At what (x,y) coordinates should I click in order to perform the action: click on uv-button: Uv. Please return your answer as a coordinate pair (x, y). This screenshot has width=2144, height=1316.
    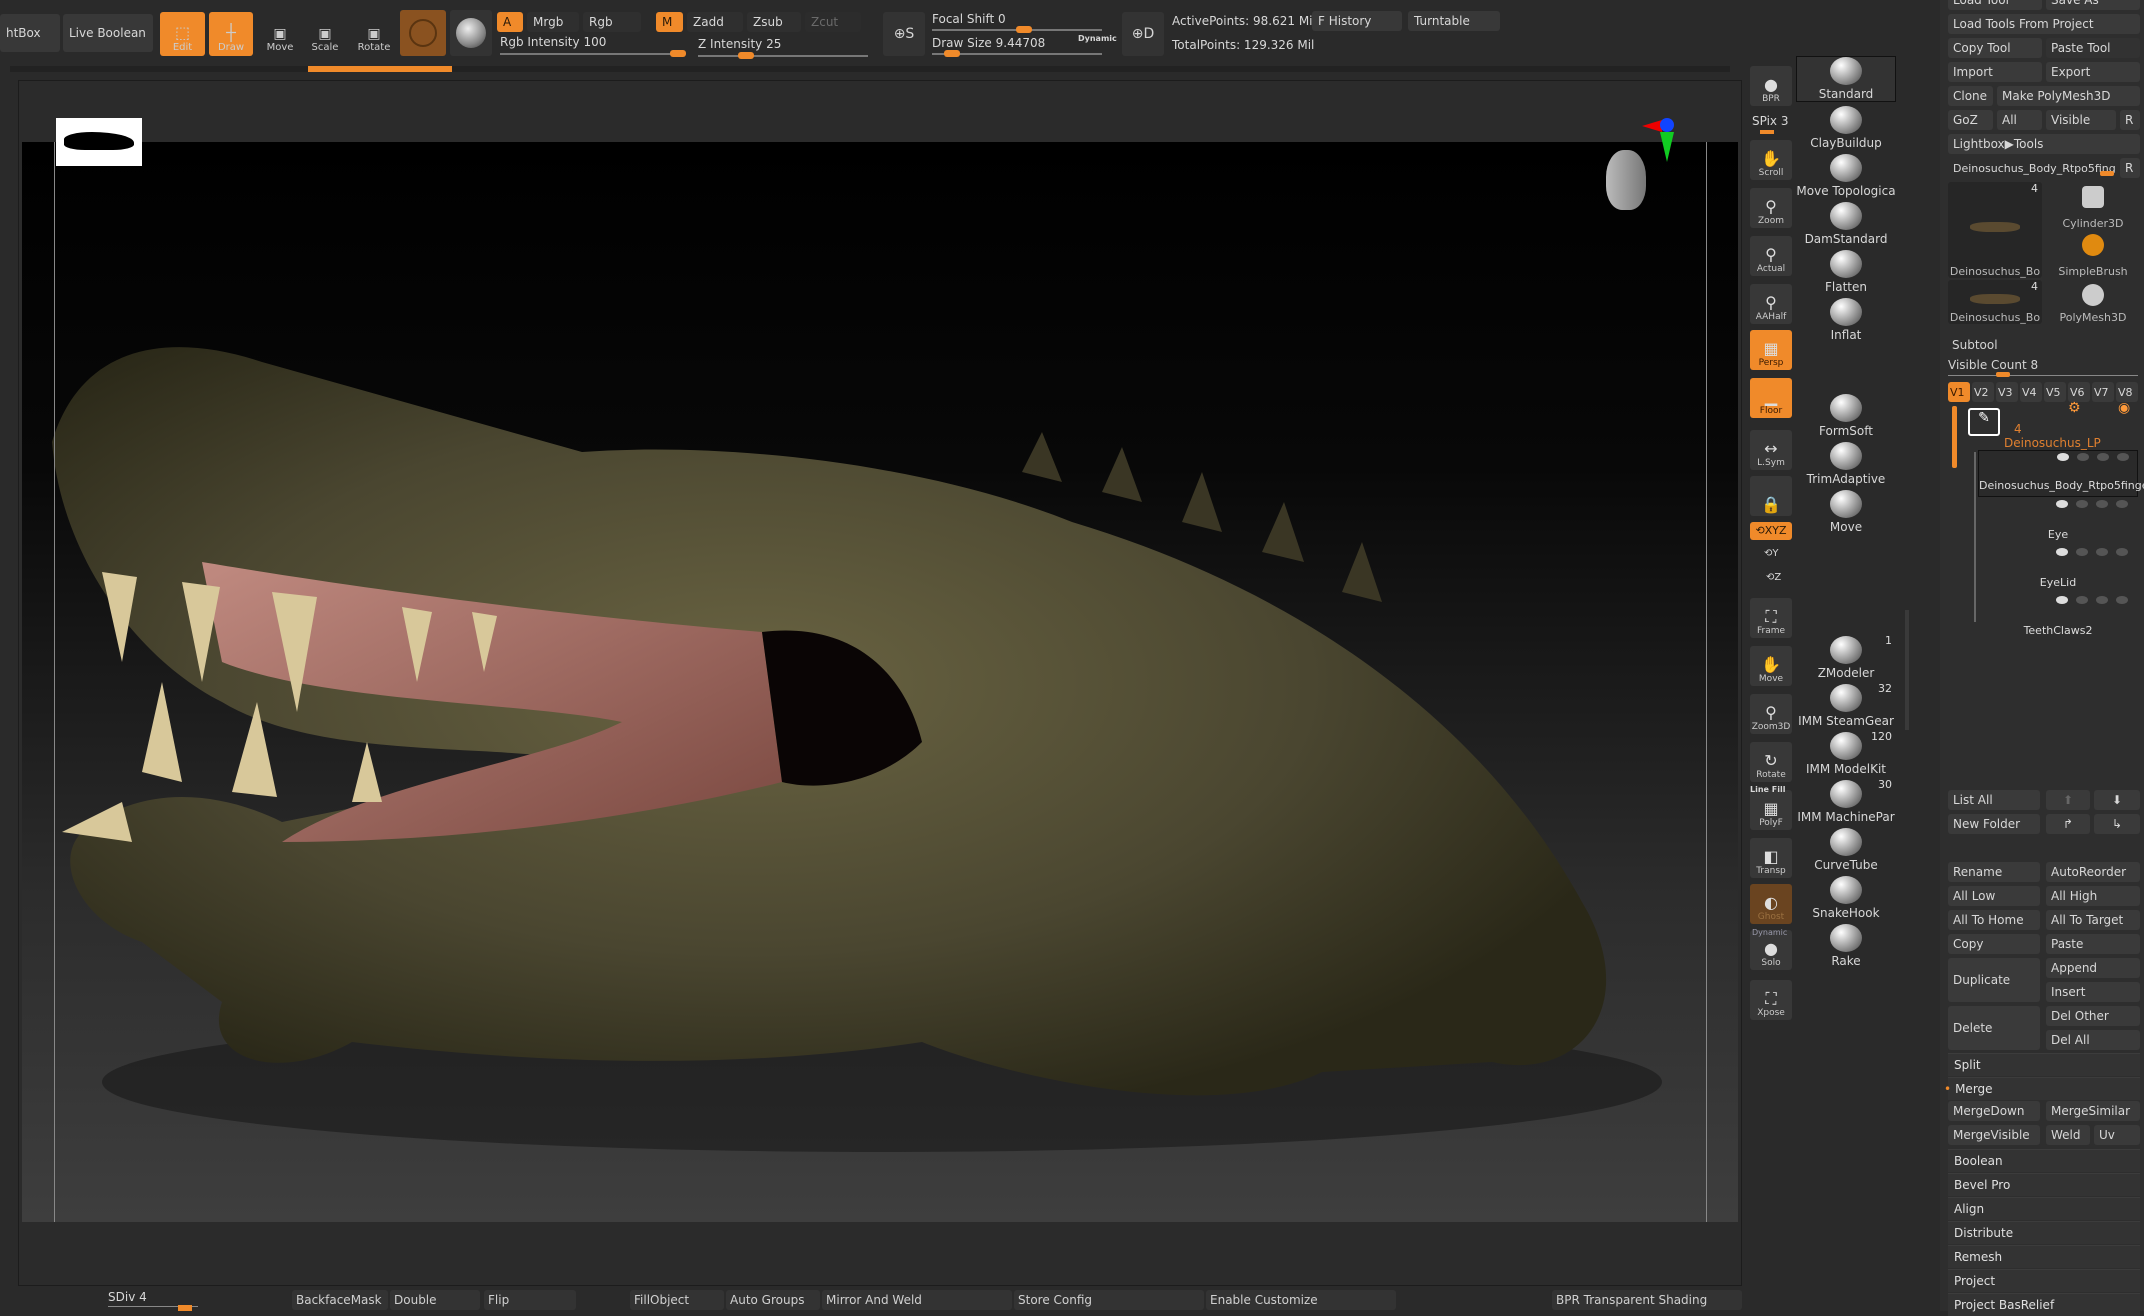
    Looking at the image, I should click on (2117, 1135).